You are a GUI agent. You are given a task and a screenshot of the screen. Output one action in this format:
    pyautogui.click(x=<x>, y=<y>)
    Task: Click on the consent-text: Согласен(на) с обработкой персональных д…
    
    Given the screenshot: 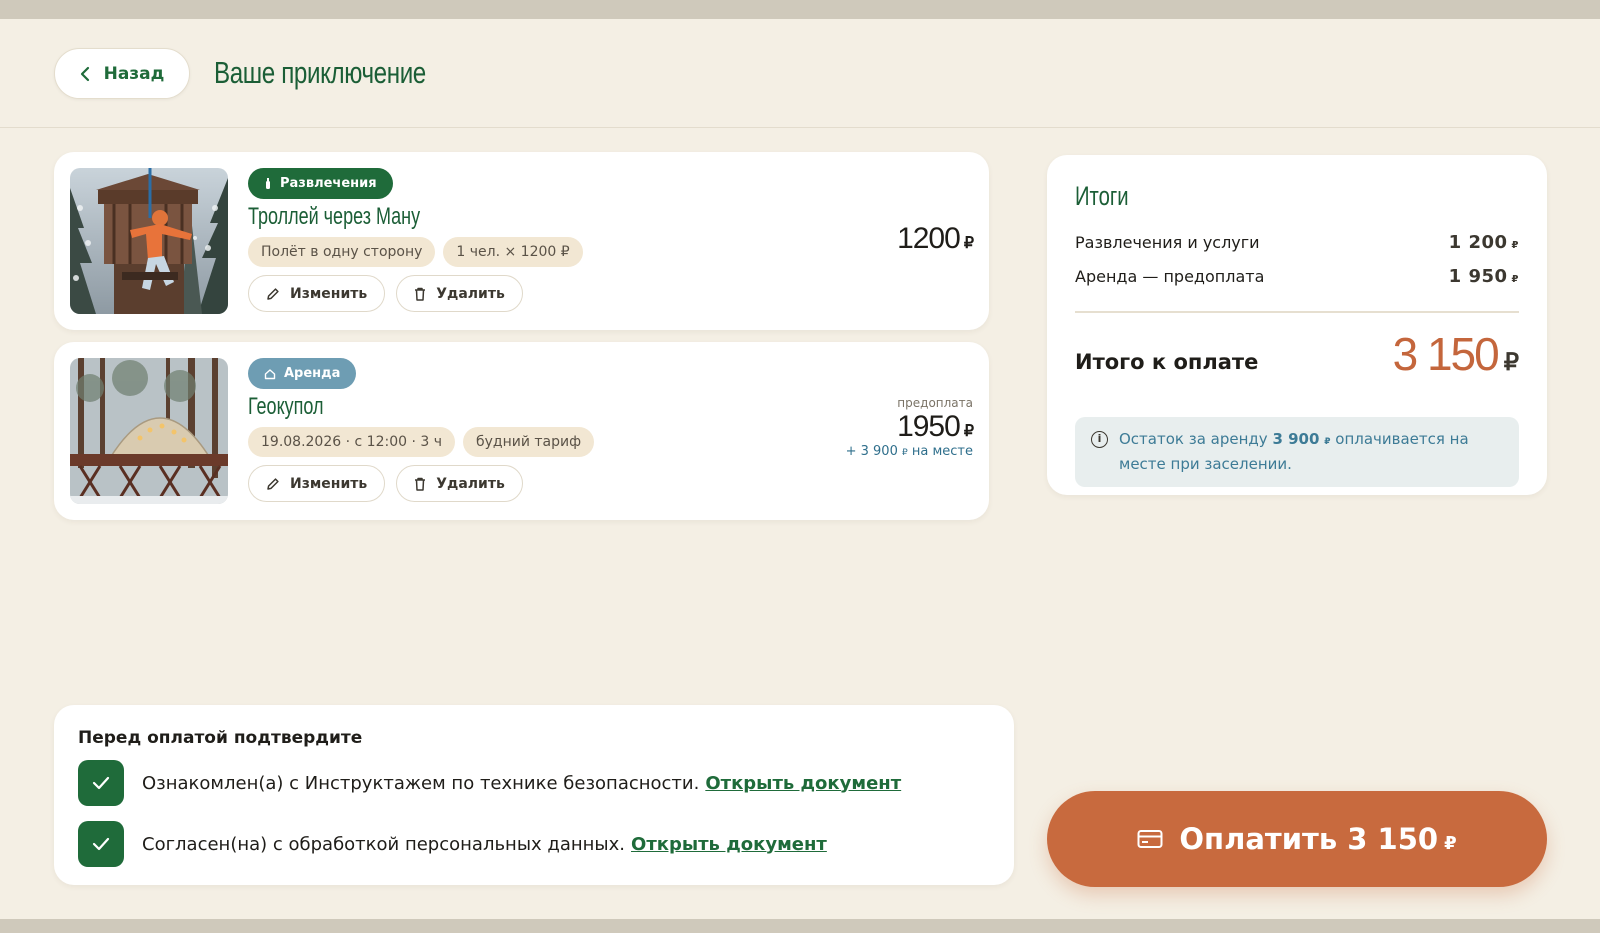 What is the action you would take?
    pyautogui.click(x=384, y=844)
    